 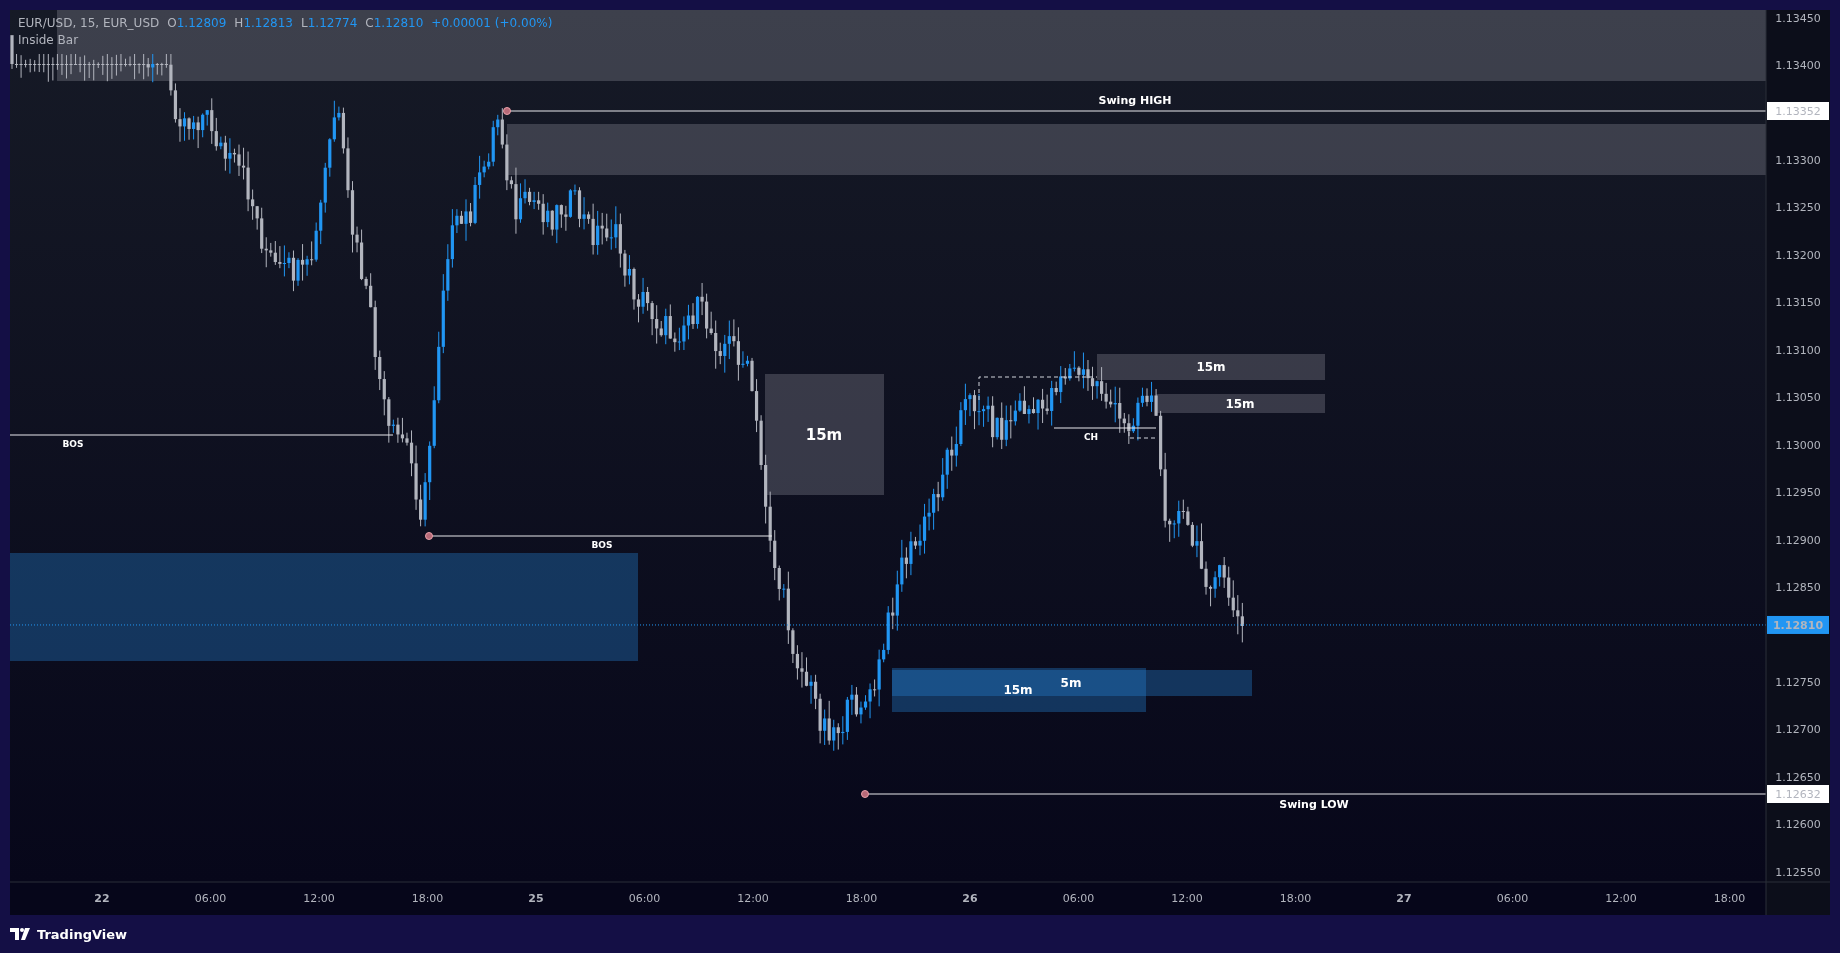 I want to click on time-tick-label: 27, so click(x=1404, y=898).